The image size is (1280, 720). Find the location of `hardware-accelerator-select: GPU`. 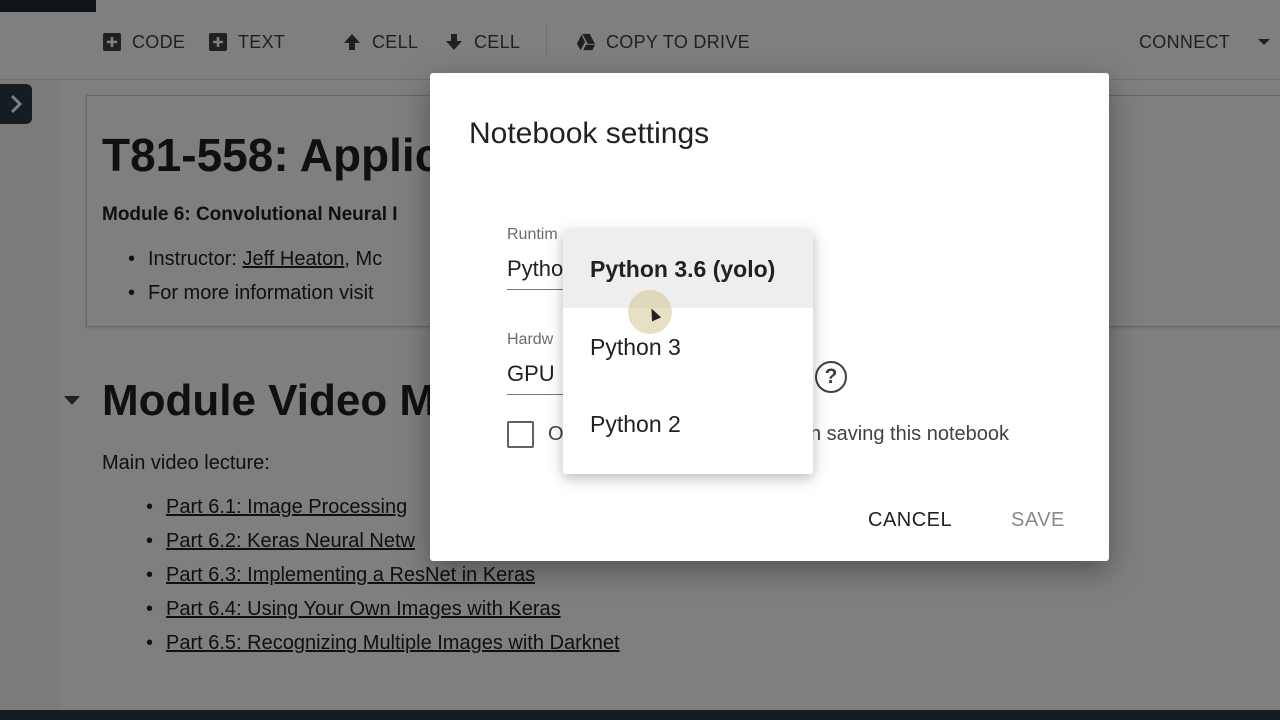

hardware-accelerator-select: GPU is located at coordinates (531, 374).